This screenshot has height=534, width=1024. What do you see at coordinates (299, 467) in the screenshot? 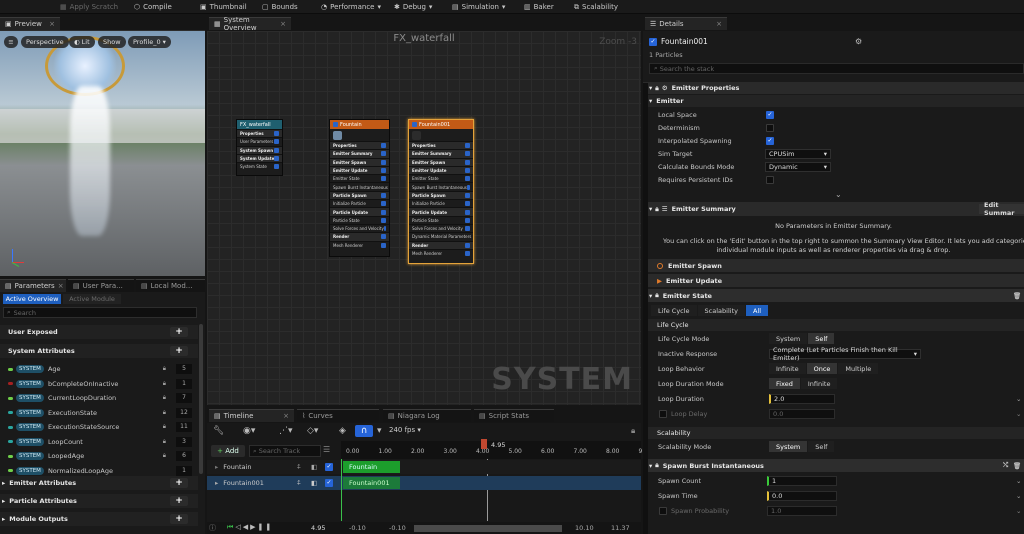
I see `pin-icon: ⍏` at bounding box center [299, 467].